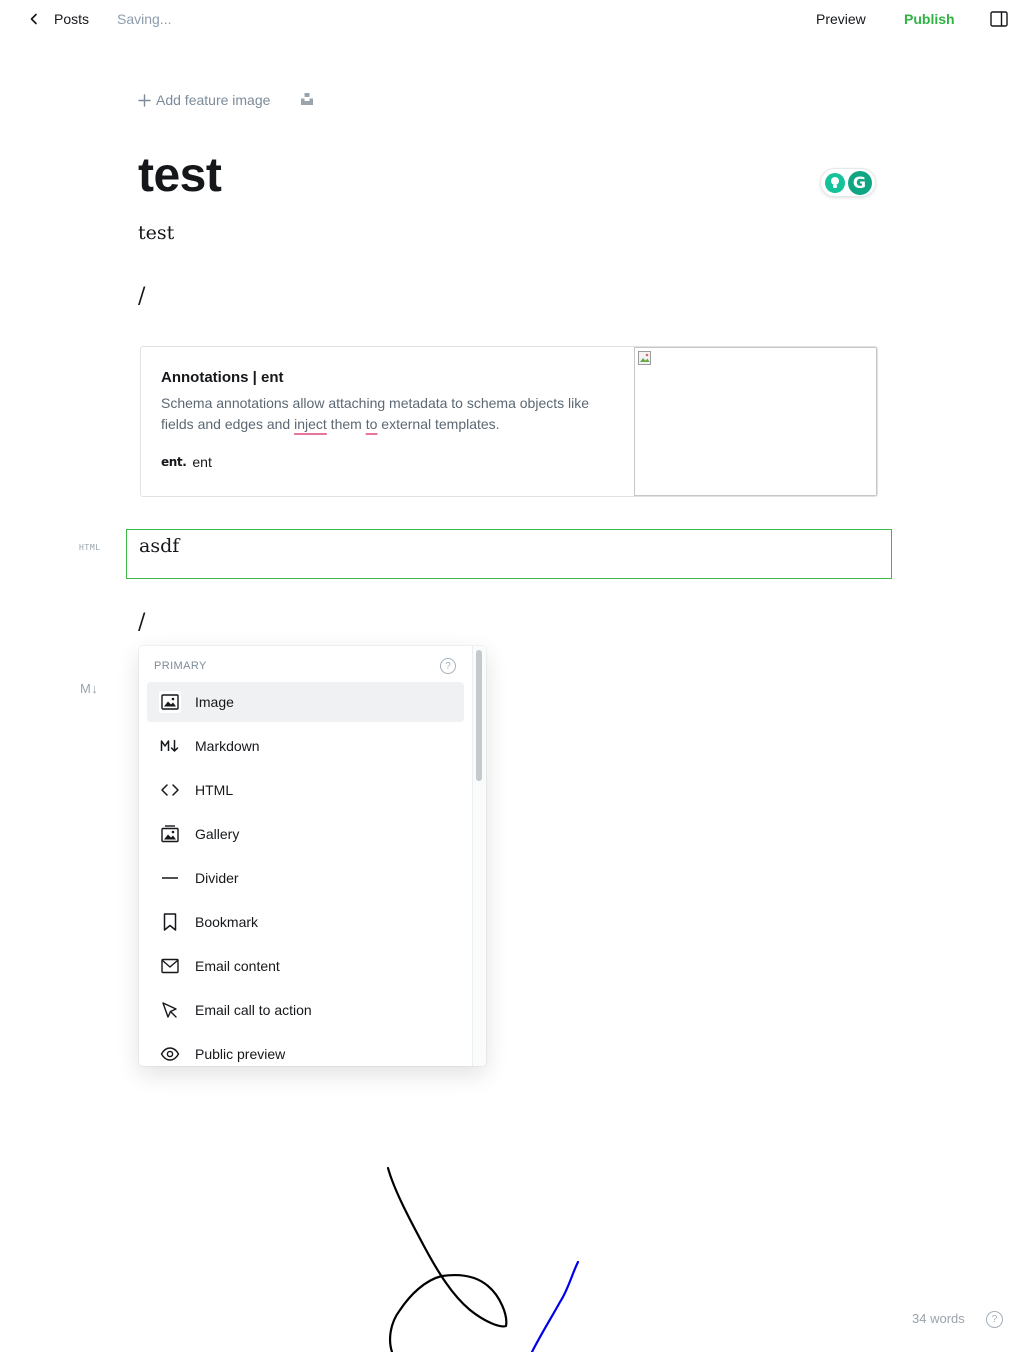  I want to click on plus-icon, so click(144, 100).